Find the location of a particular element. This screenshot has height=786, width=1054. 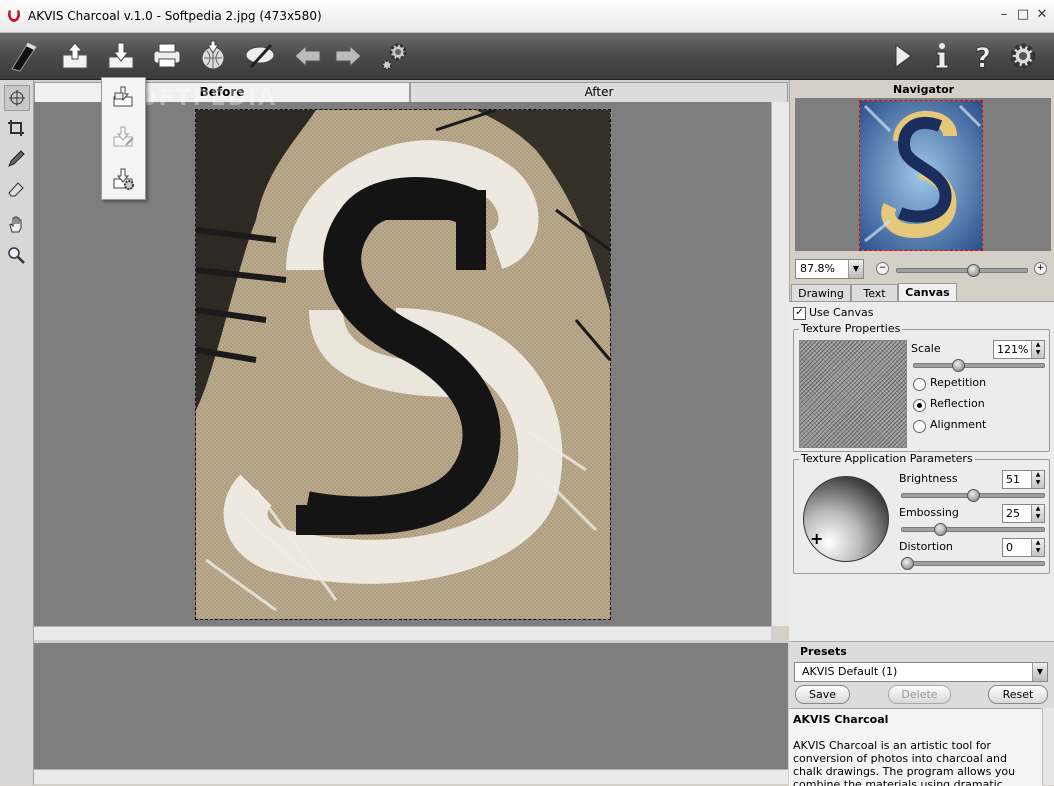

save-dropdown-menu is located at coordinates (123, 138).